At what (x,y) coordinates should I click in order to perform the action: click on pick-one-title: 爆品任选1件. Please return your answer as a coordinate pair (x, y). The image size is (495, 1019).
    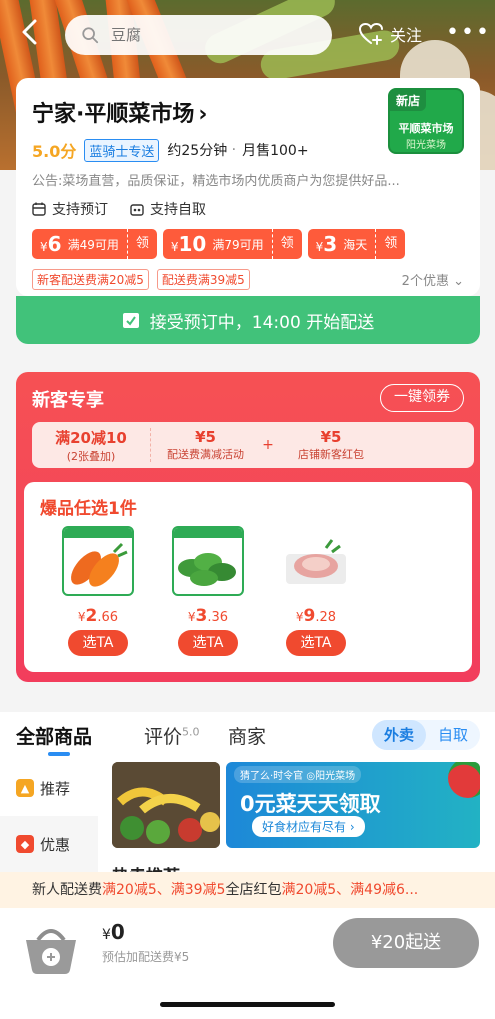
    Looking at the image, I should click on (88, 509).